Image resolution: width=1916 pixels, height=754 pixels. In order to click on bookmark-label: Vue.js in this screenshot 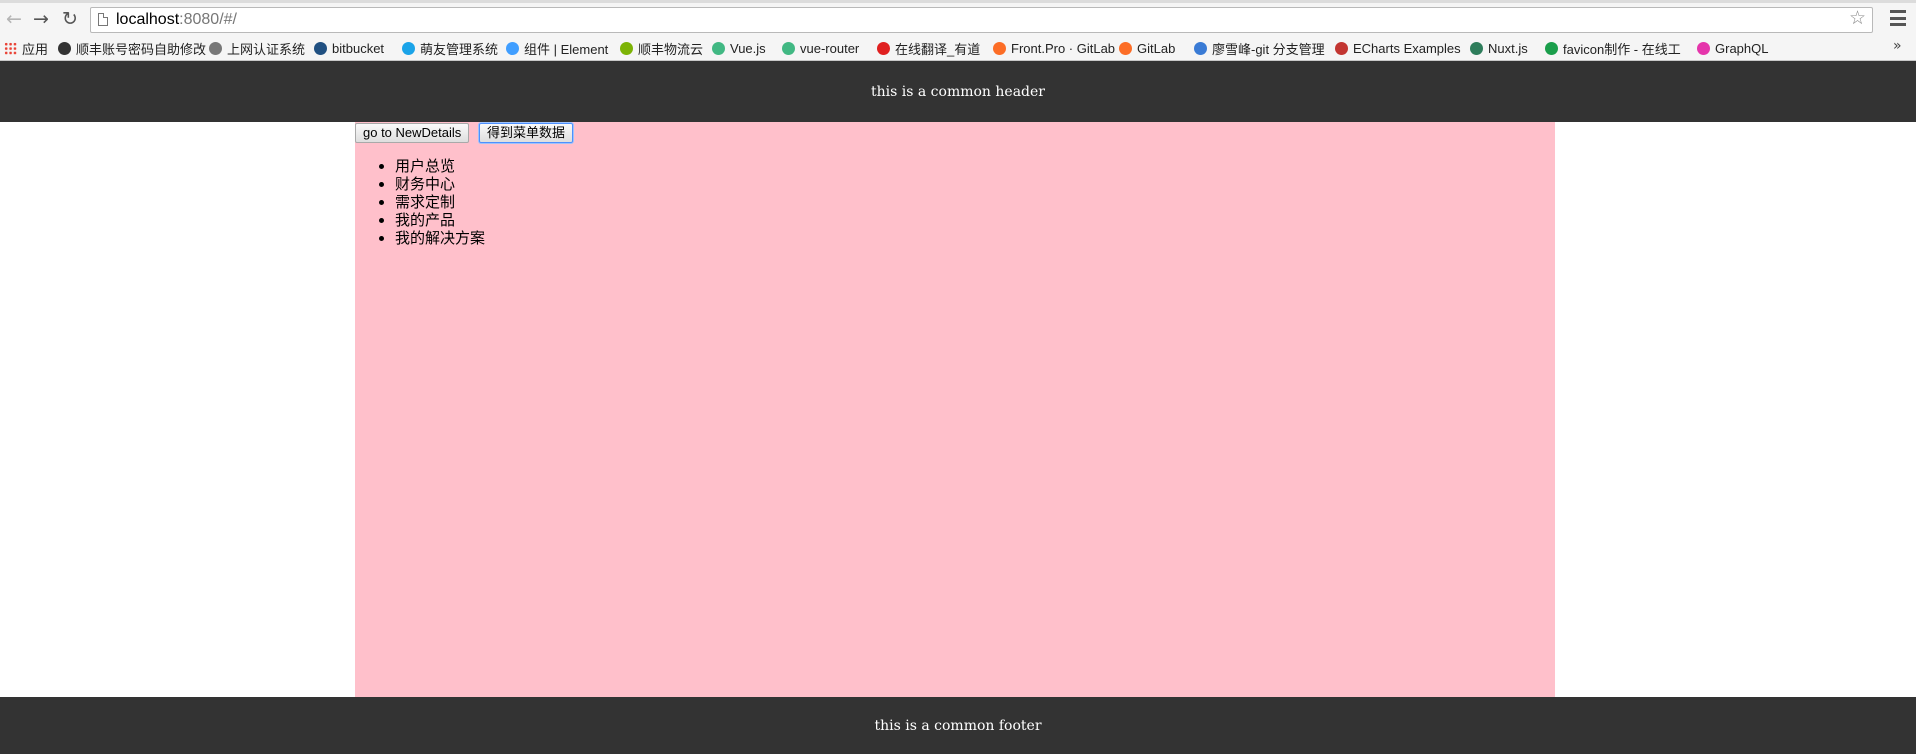, I will do `click(748, 48)`.